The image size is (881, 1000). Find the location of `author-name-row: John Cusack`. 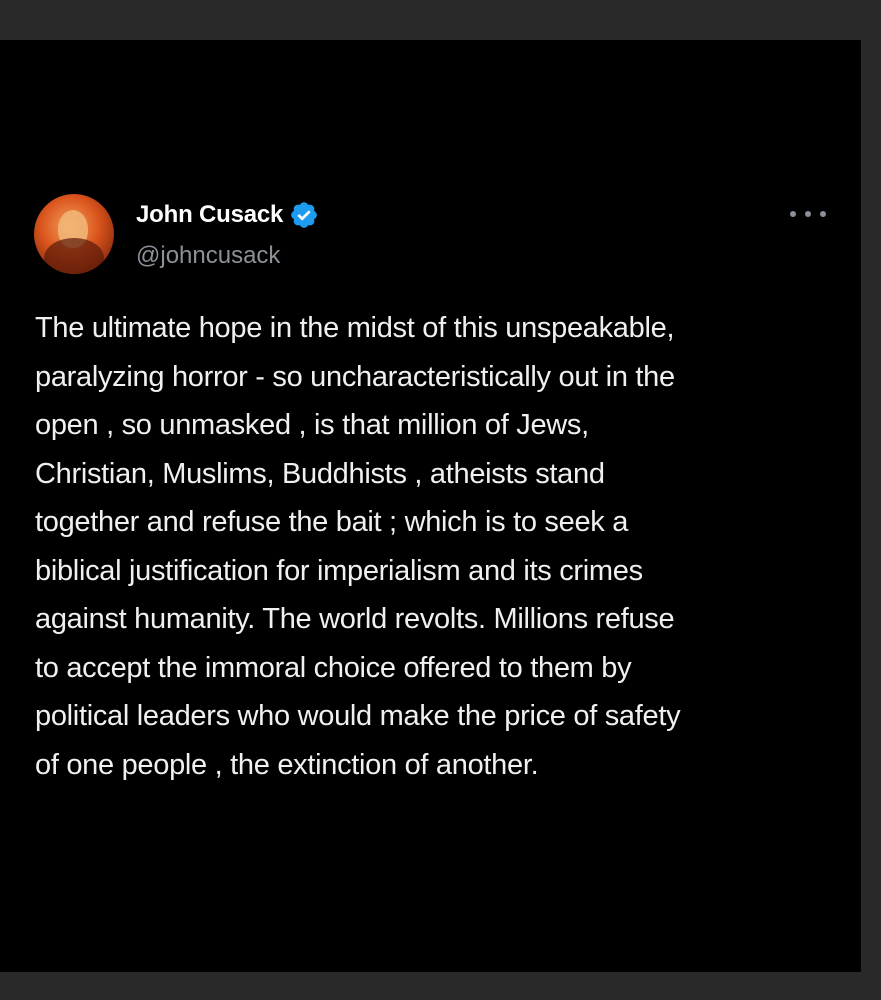

author-name-row: John Cusack is located at coordinates (227, 215).